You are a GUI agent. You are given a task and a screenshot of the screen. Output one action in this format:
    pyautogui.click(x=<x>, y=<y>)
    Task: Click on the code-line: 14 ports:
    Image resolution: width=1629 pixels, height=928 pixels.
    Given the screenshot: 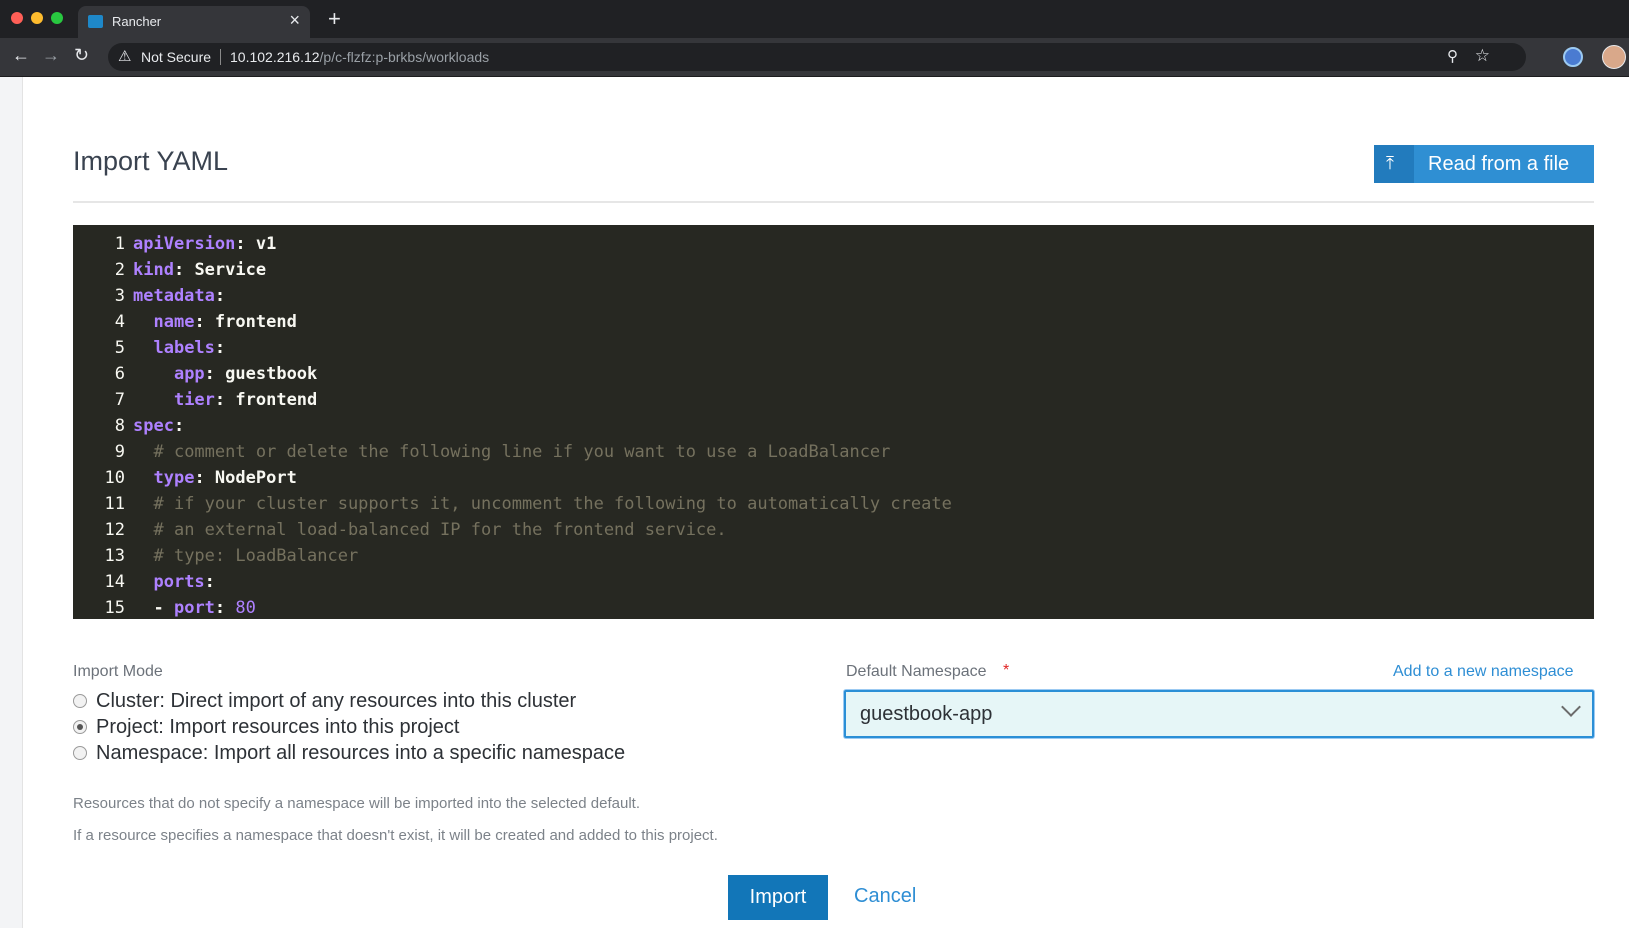 What is the action you would take?
    pyautogui.click(x=144, y=585)
    